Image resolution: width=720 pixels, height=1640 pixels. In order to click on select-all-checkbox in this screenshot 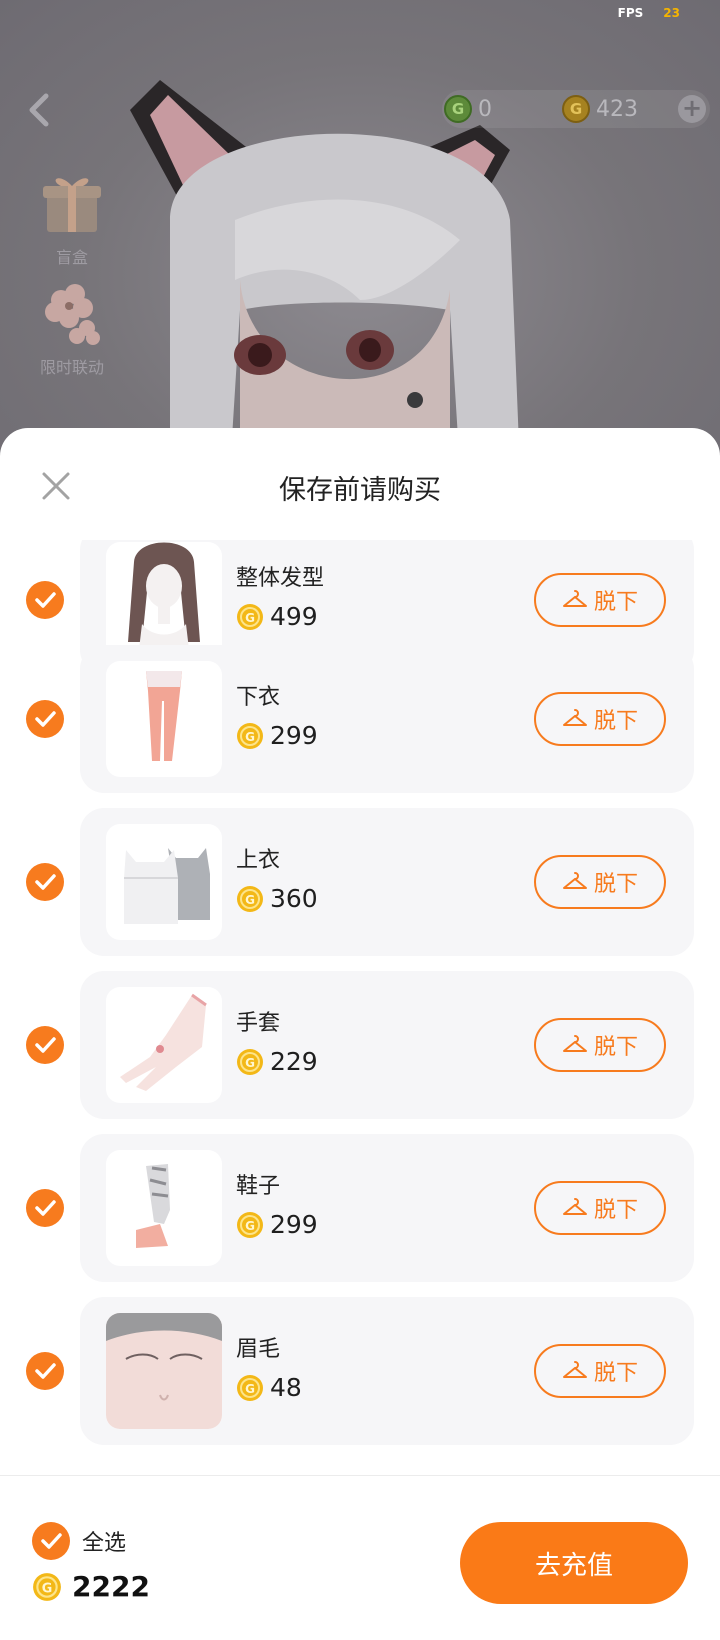, I will do `click(51, 1541)`.